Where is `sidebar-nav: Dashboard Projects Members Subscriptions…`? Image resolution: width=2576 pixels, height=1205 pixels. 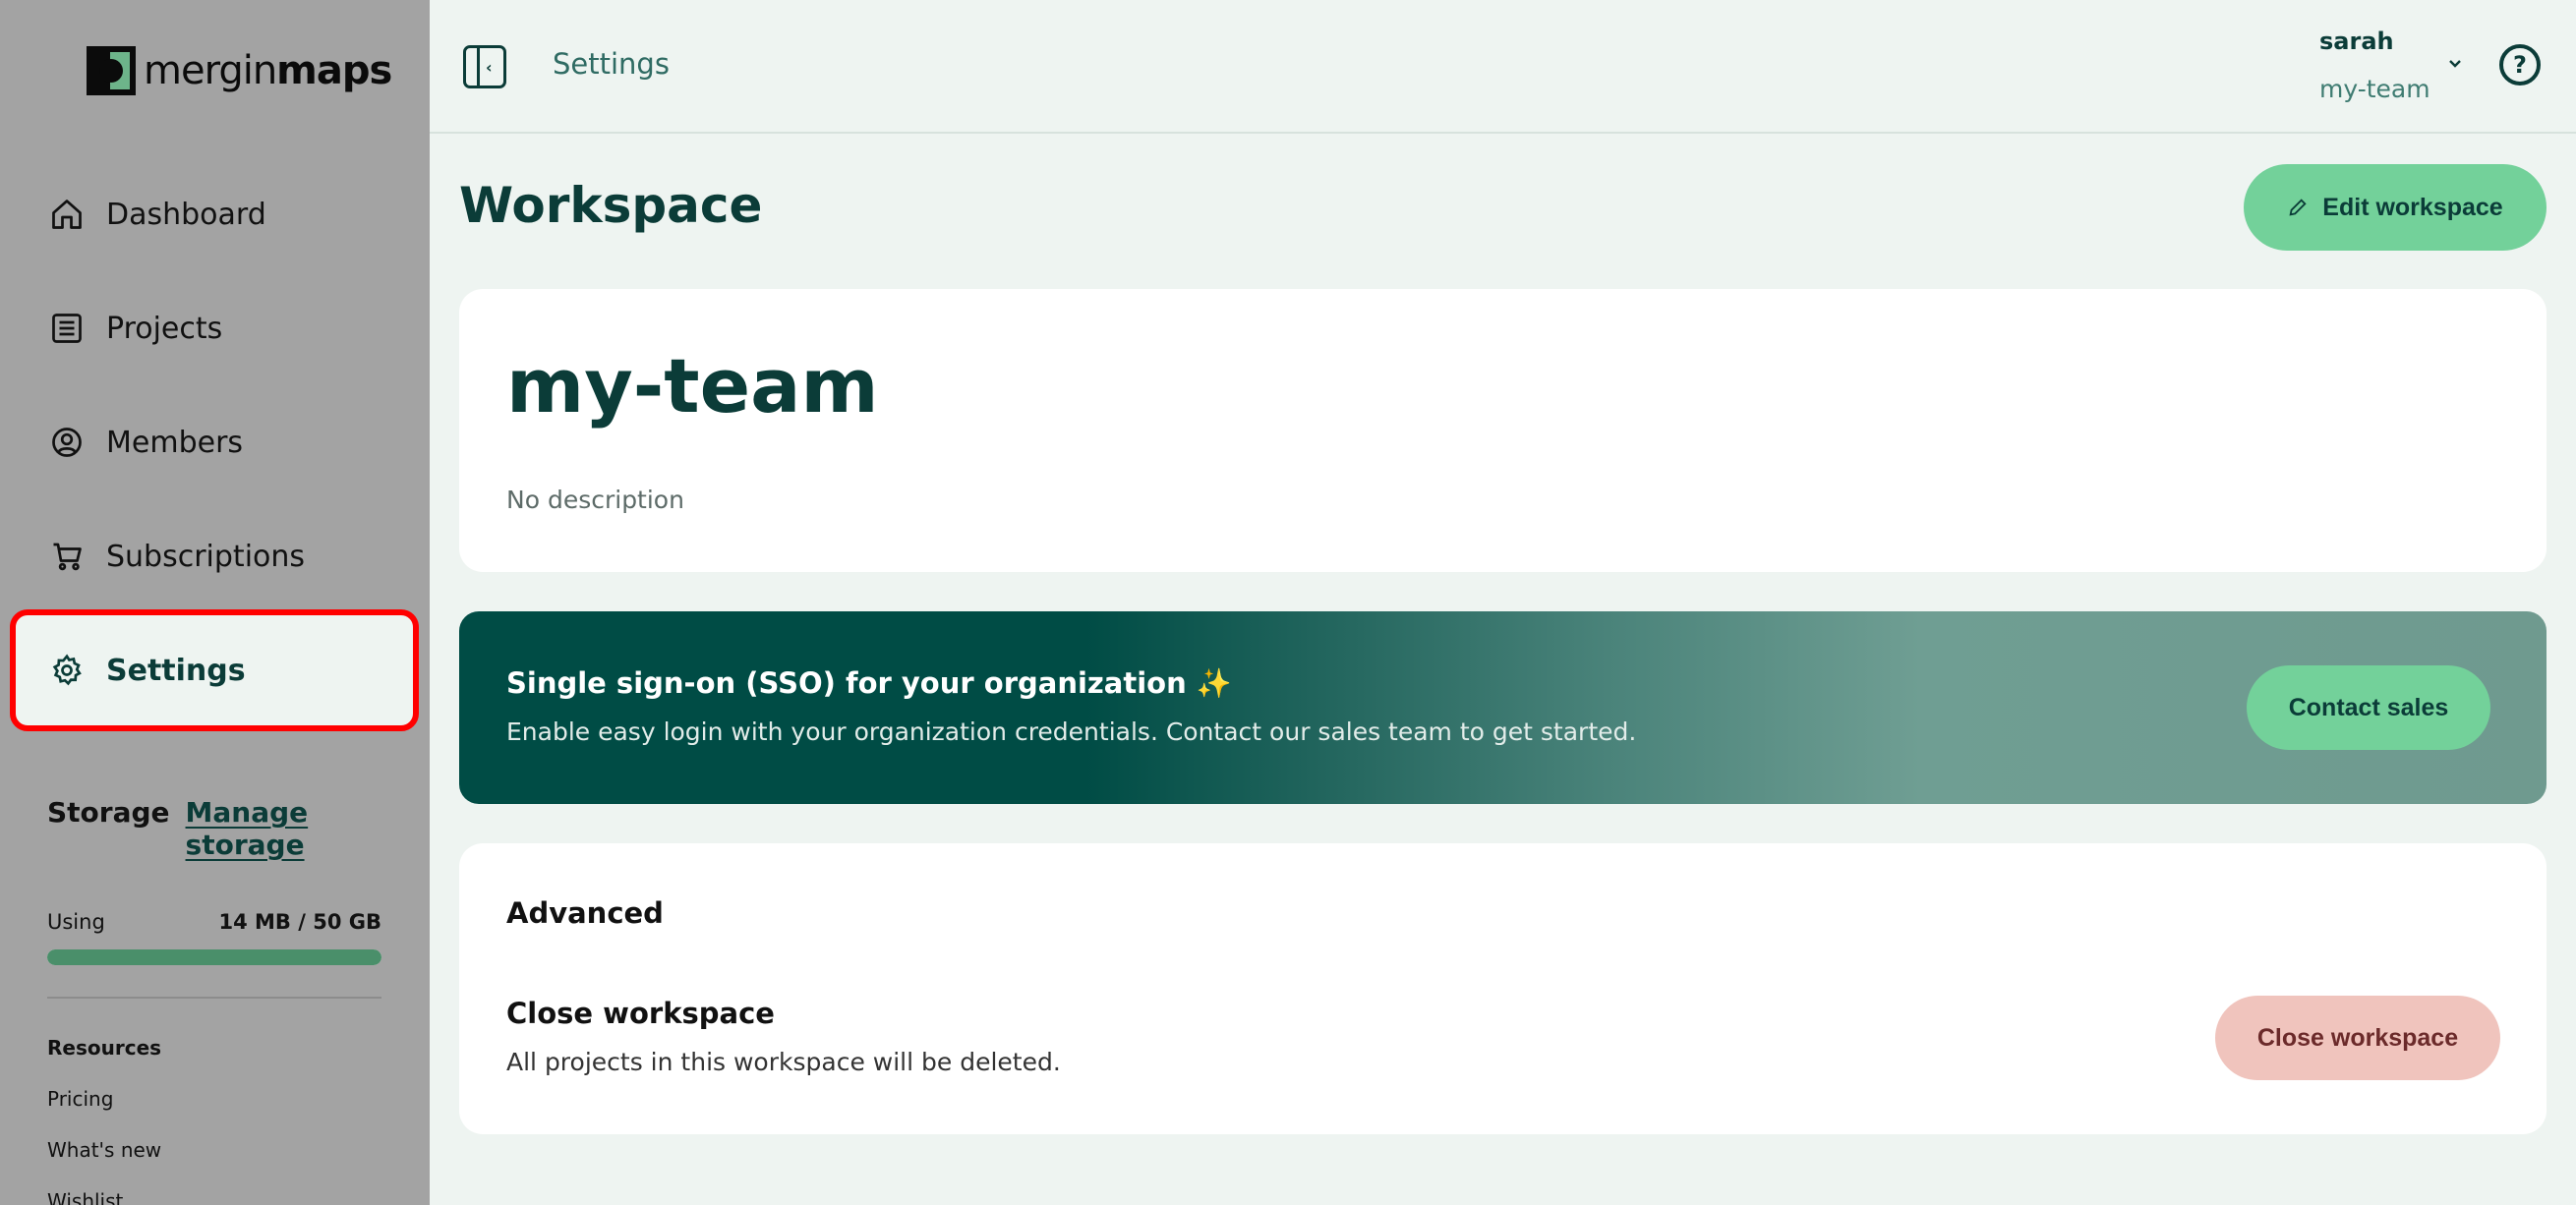 sidebar-nav: Dashboard Projects Members Subscriptions… is located at coordinates (214, 444).